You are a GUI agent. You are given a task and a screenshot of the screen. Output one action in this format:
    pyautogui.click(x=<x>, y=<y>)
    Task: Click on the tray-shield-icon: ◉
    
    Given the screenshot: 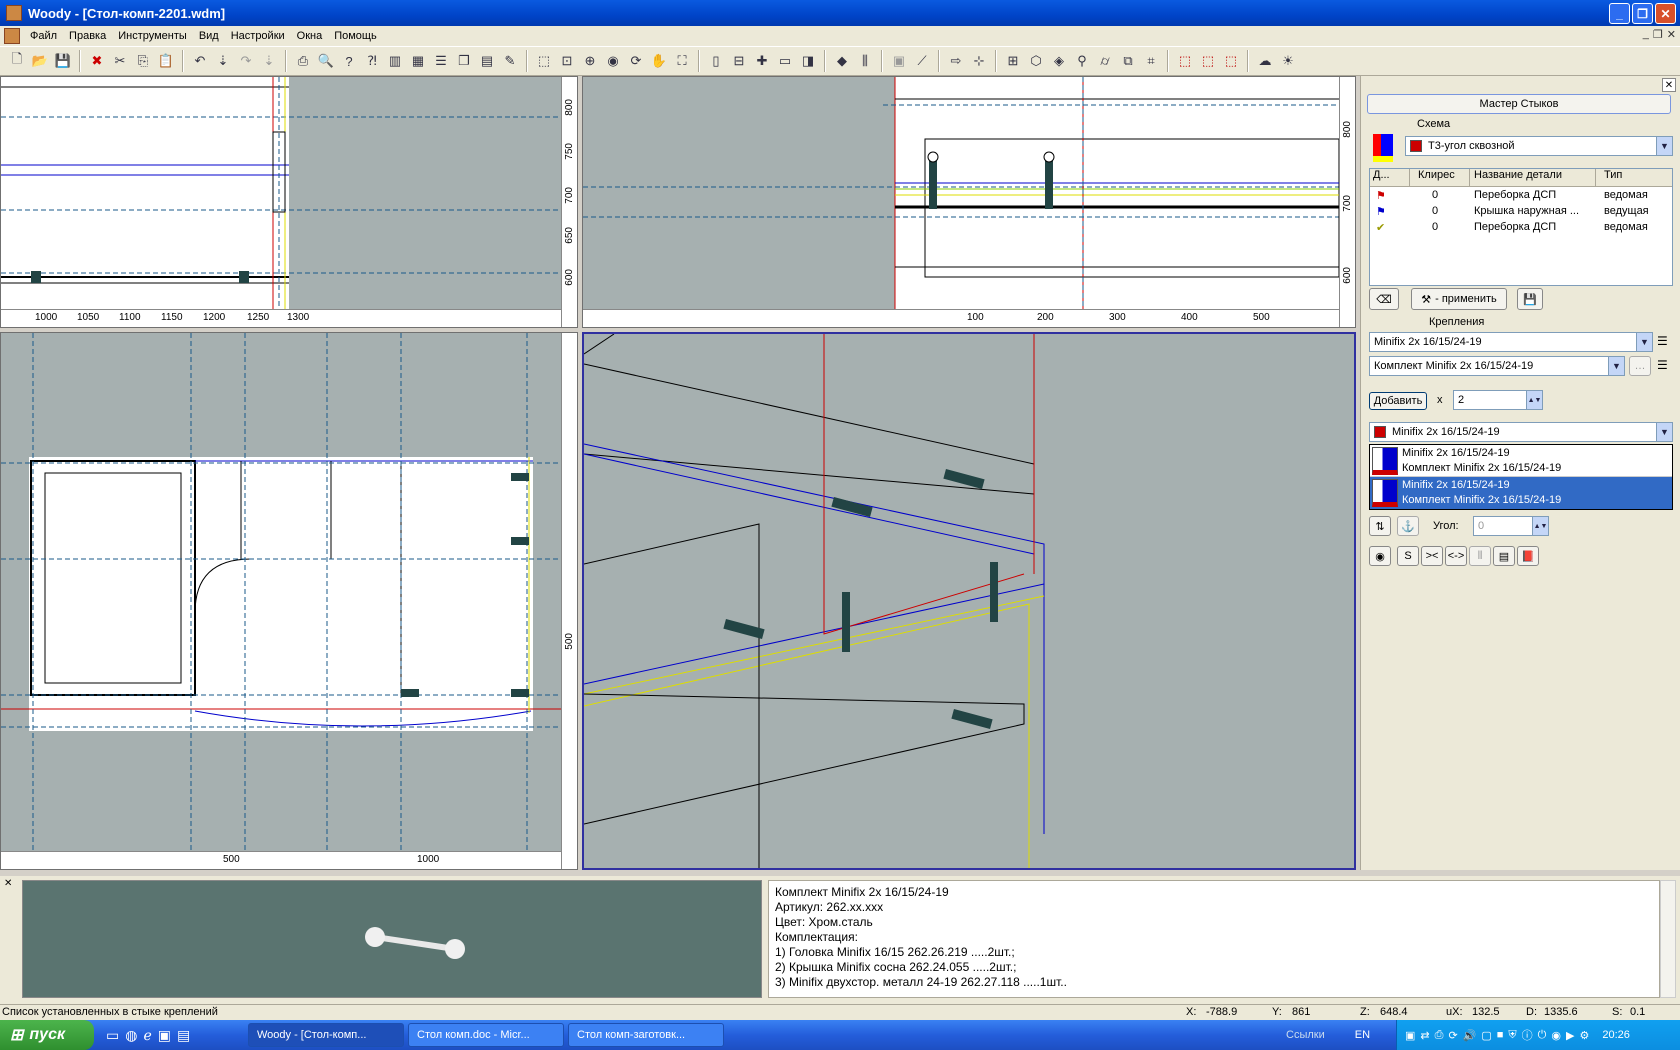 What is the action you would take?
    pyautogui.click(x=1556, y=1035)
    